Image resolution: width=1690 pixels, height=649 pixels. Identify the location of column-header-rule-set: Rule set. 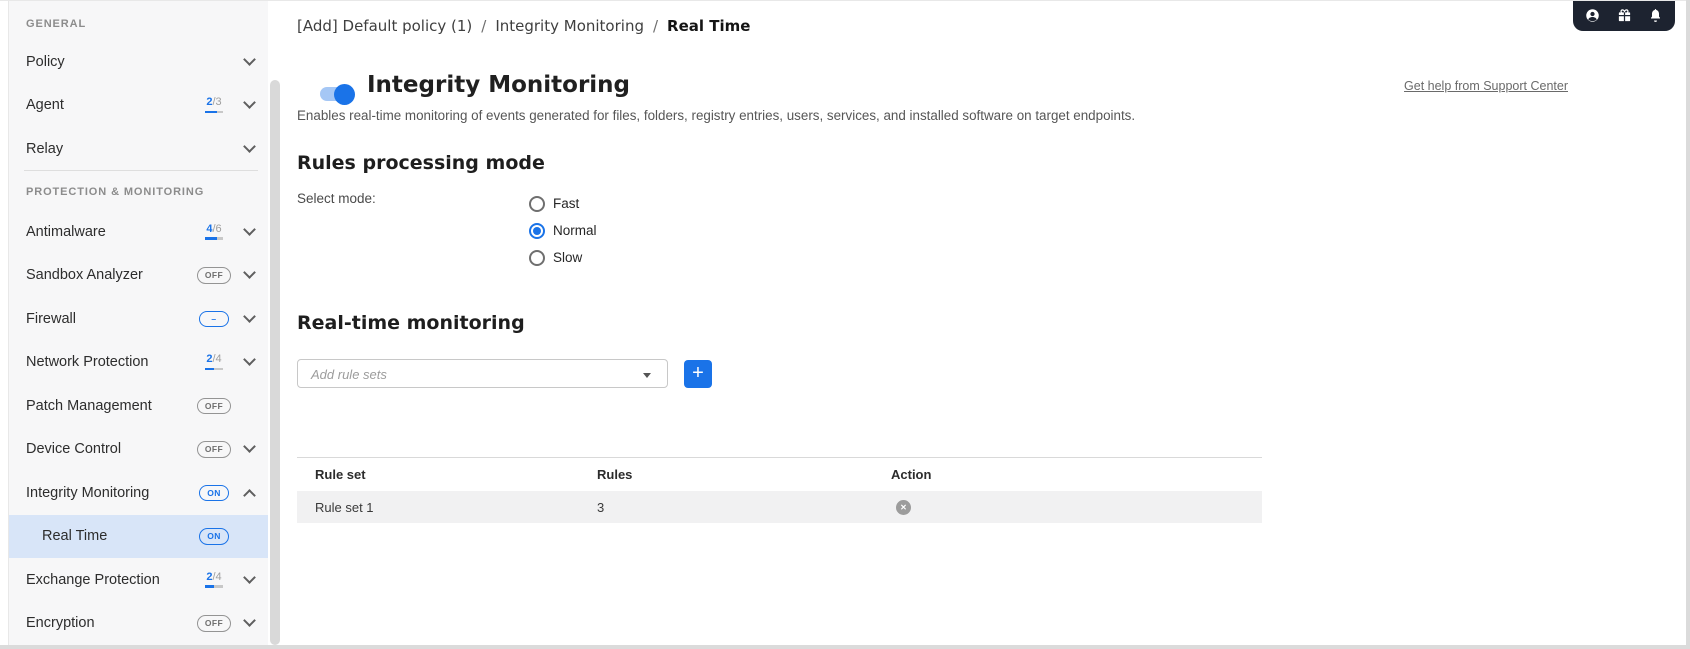
(340, 474).